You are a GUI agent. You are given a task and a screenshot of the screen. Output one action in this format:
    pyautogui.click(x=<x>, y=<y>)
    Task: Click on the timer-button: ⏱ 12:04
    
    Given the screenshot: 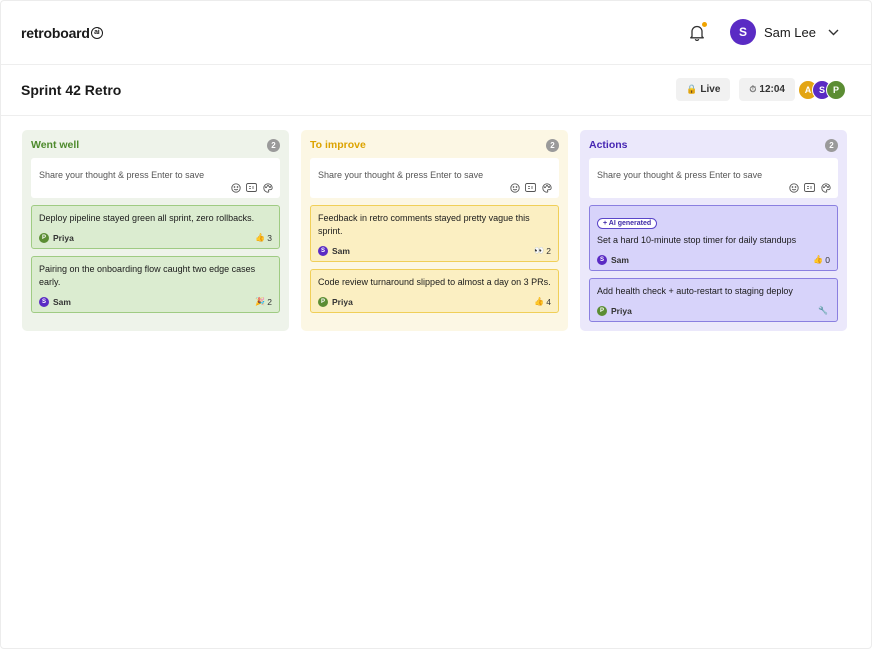 What is the action you would take?
    pyautogui.click(x=767, y=89)
    